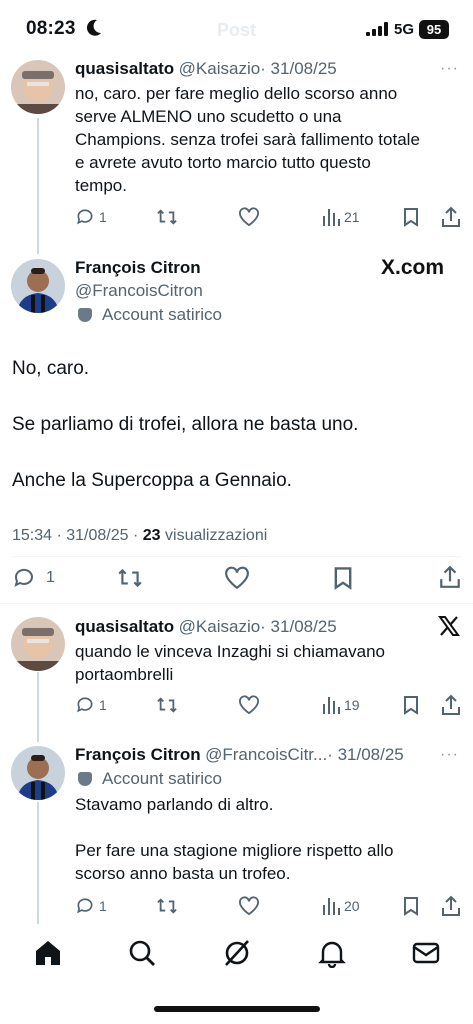 The image size is (473, 1024). What do you see at coordinates (434, 29) in the screenshot?
I see `battery-indicator: 95` at bounding box center [434, 29].